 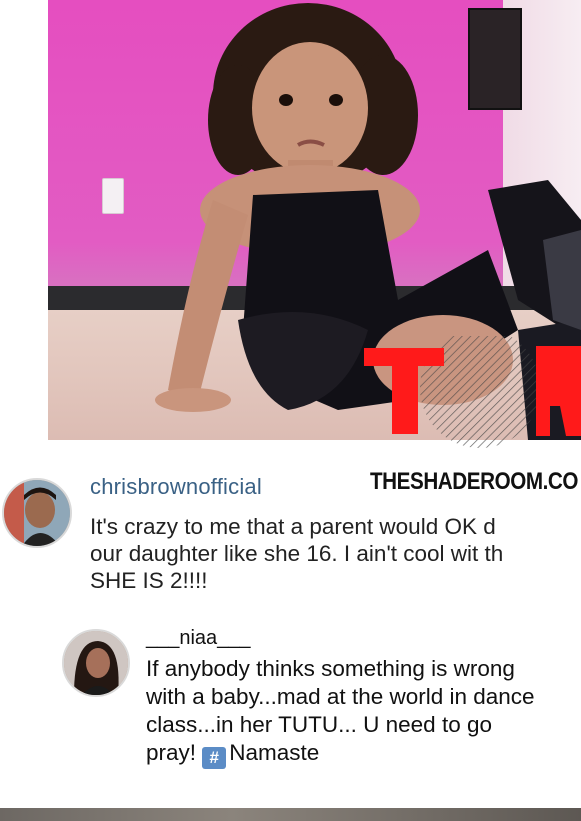 What do you see at coordinates (176, 487) in the screenshot?
I see `post-username: chrisbrownofficial` at bounding box center [176, 487].